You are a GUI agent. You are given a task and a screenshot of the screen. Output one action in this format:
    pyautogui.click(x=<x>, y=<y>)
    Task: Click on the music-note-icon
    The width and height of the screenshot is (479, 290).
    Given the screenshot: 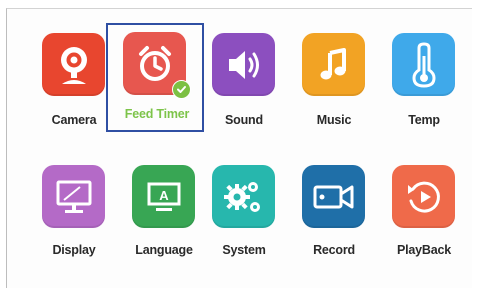 What is the action you would take?
    pyautogui.click(x=333, y=63)
    